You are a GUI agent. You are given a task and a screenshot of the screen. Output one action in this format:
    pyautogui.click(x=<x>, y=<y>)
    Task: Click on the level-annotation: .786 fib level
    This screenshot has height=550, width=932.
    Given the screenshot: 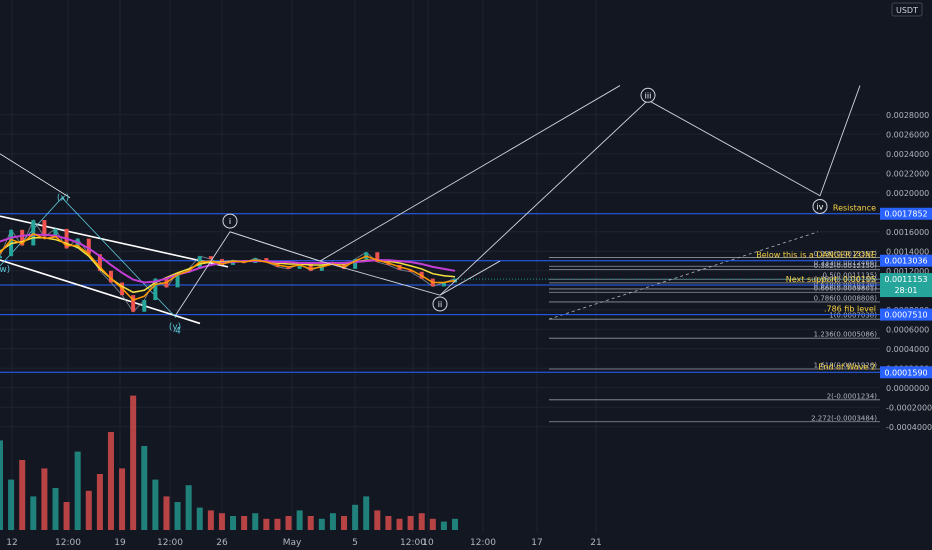 What is the action you would take?
    pyautogui.click(x=850, y=309)
    